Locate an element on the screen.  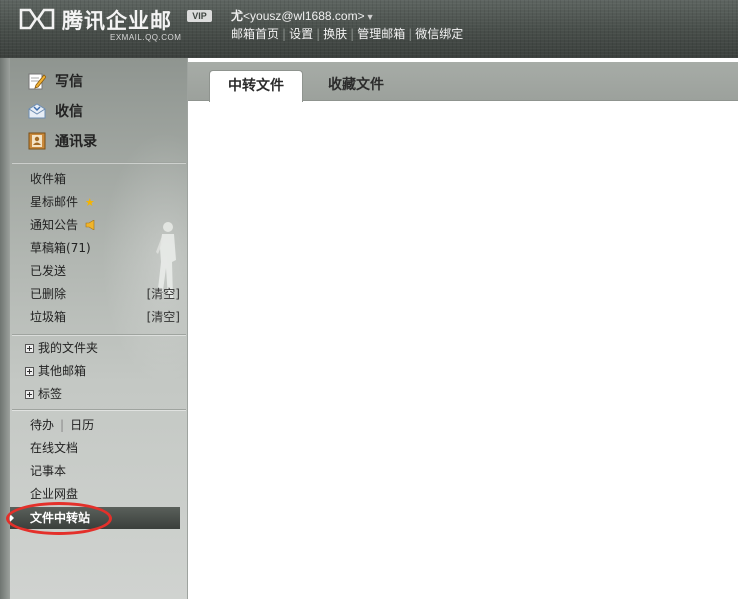
write-icon is located at coordinates (37, 81).